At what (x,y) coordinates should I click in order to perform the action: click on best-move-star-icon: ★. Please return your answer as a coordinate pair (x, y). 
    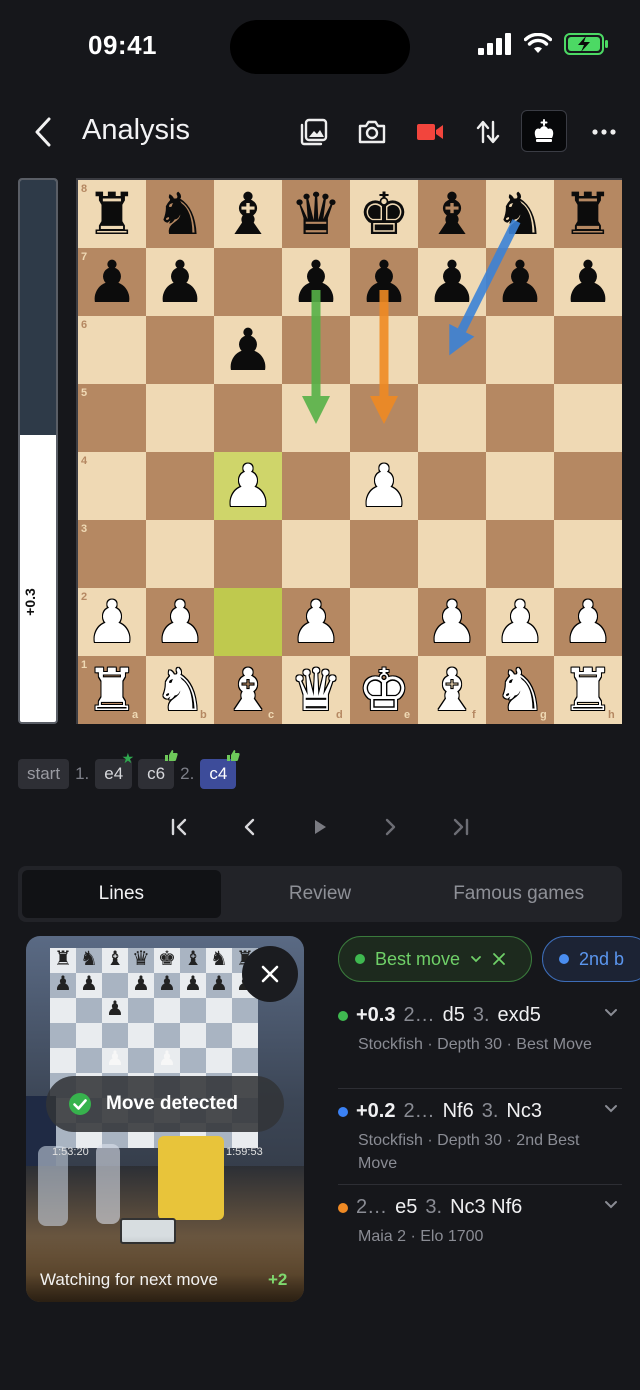
    Looking at the image, I should click on (128, 758).